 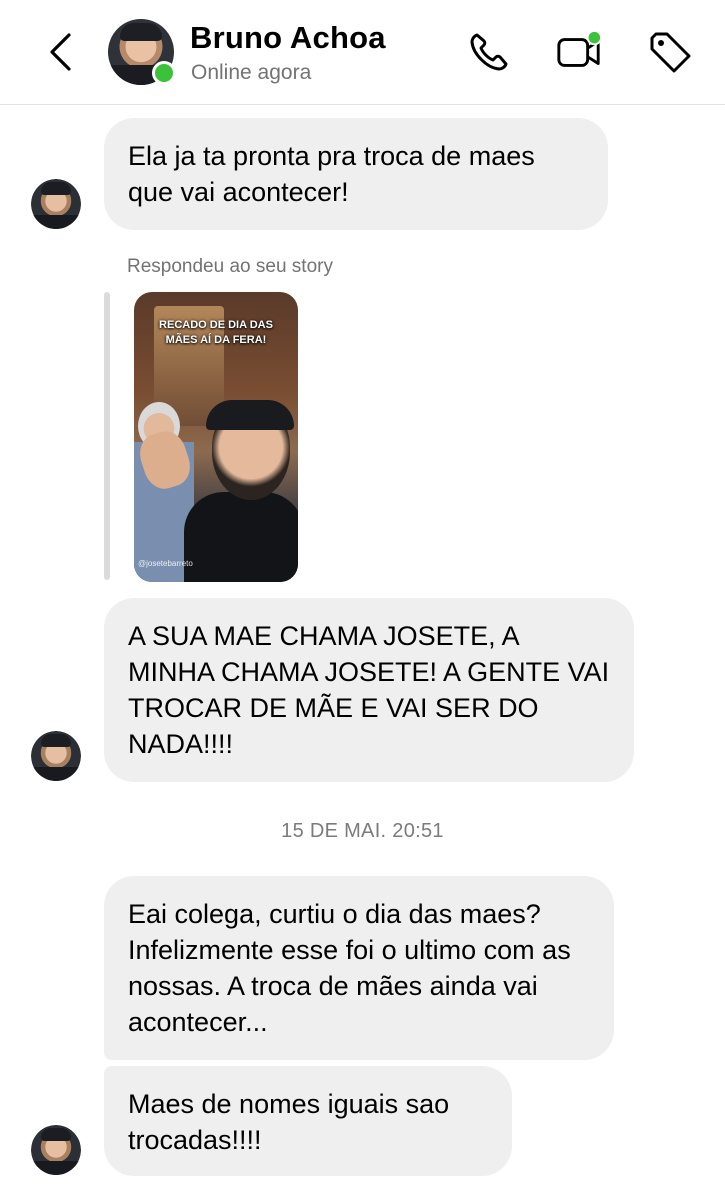 What do you see at coordinates (107, 436) in the screenshot?
I see `reply-quote-bar` at bounding box center [107, 436].